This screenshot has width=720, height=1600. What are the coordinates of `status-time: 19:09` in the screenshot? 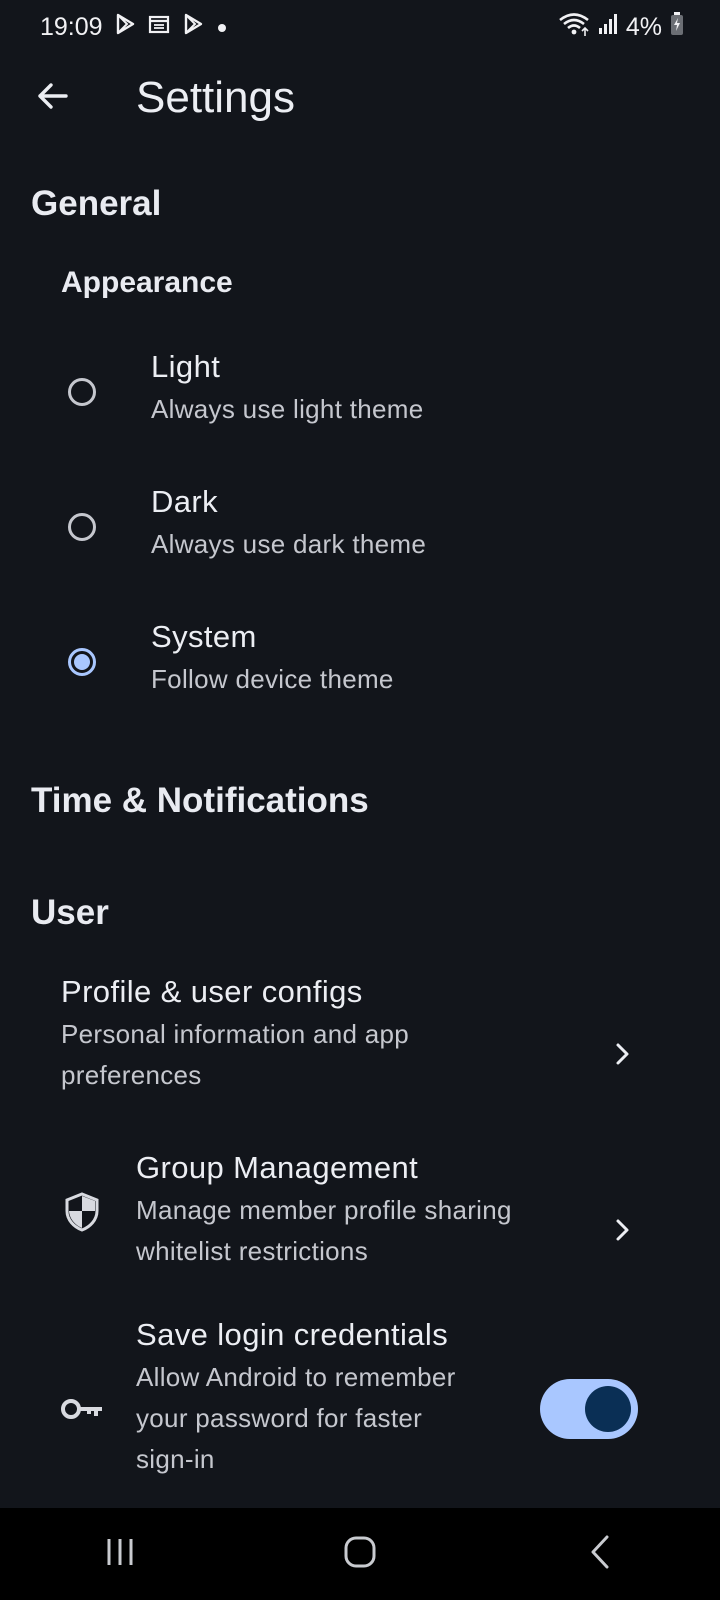 It's located at (71, 26).